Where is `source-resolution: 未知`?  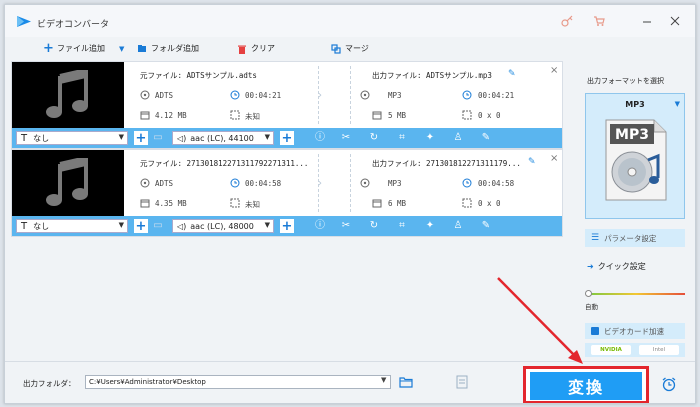
source-resolution: 未知 is located at coordinates (252, 116).